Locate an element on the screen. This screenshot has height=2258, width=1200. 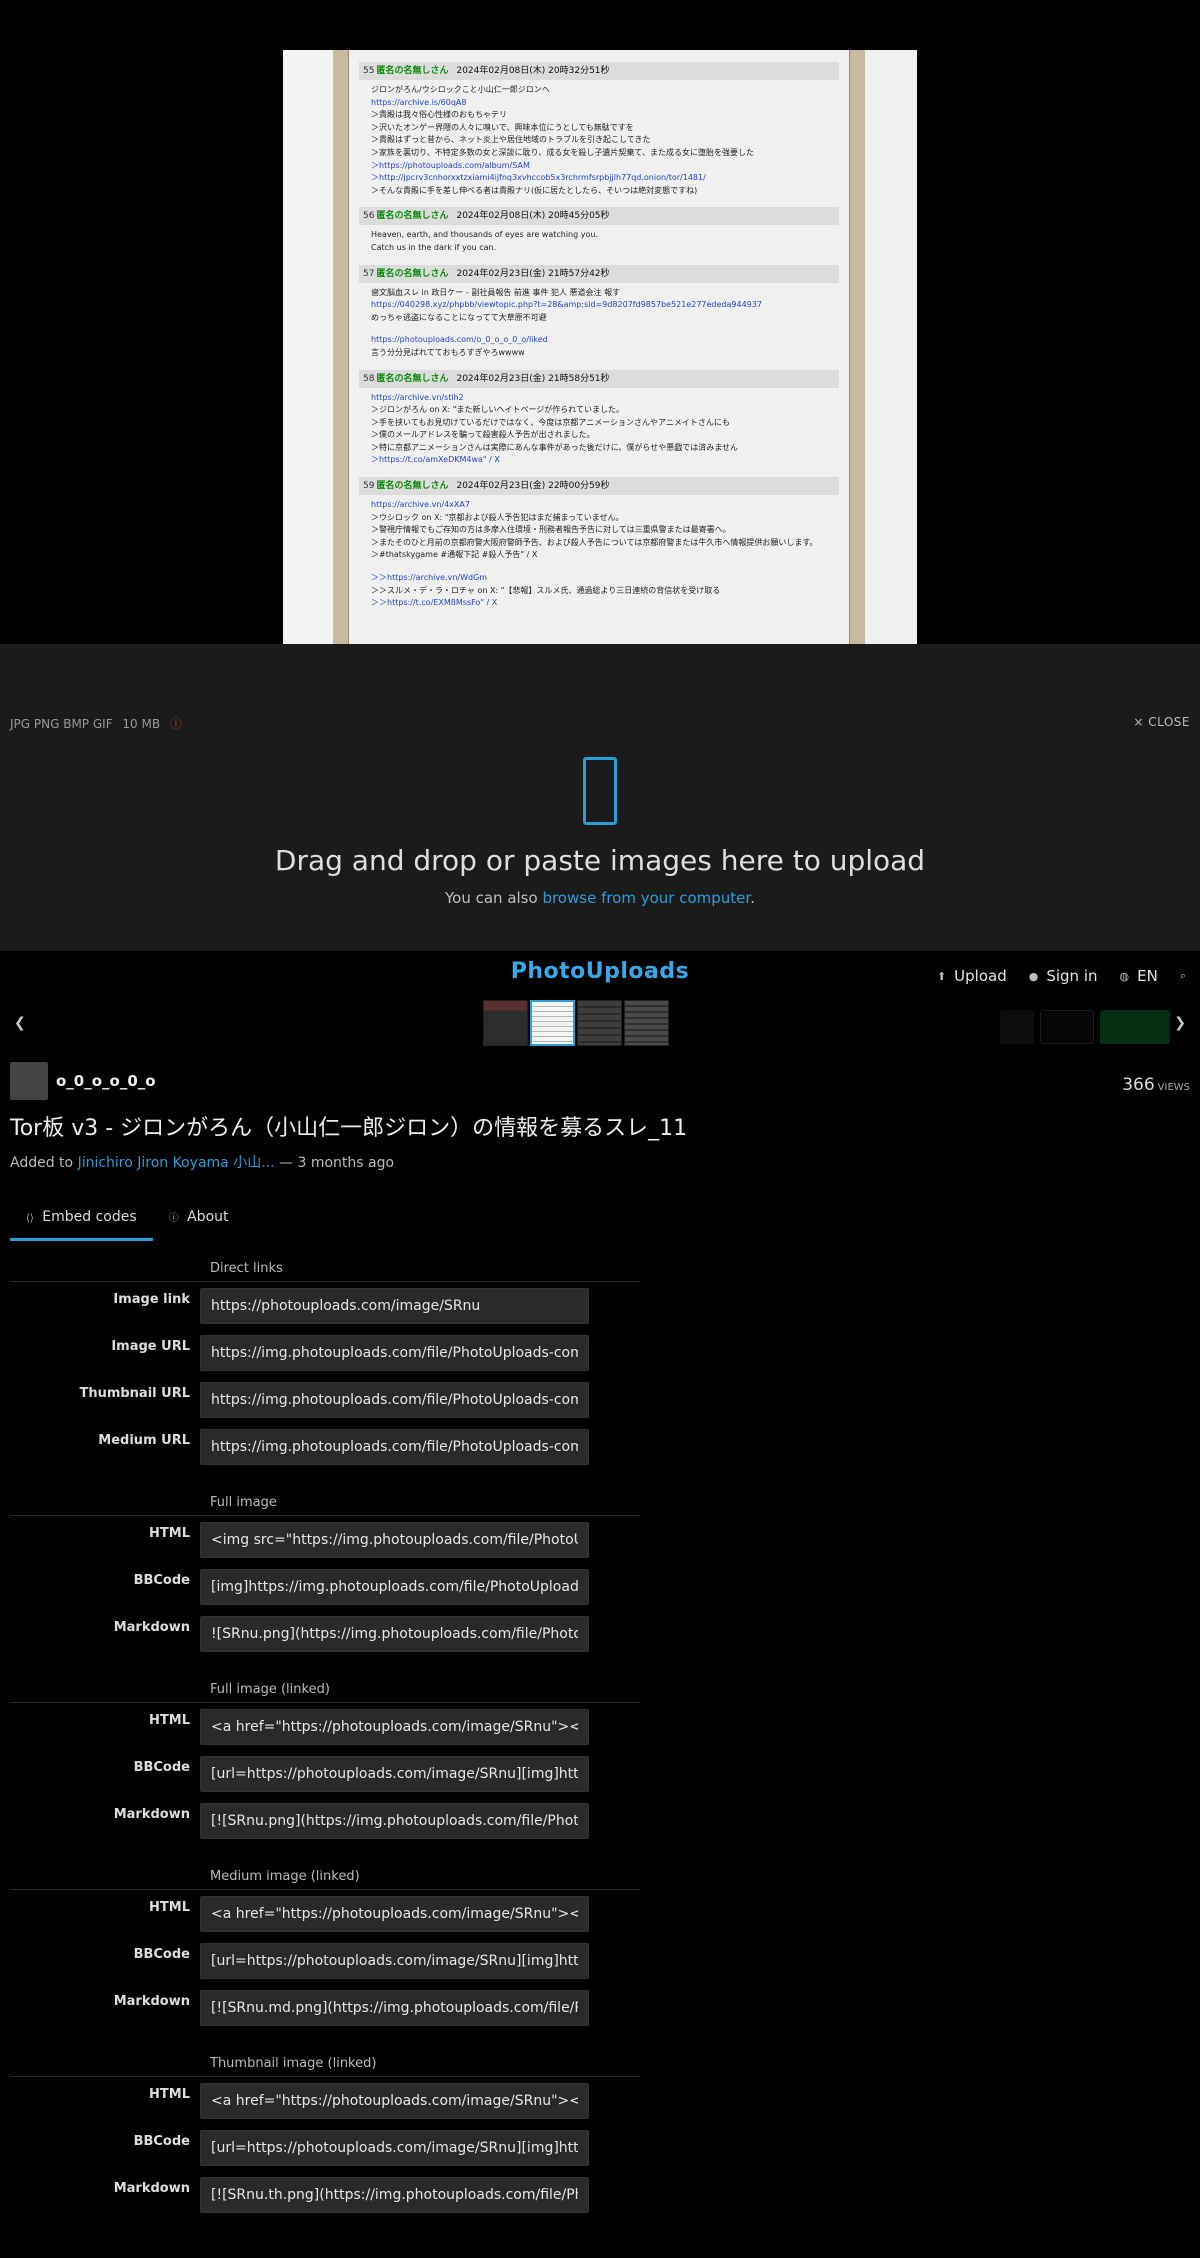
post-link: https://archive.vn/4xXA7 is located at coordinates (420, 505).